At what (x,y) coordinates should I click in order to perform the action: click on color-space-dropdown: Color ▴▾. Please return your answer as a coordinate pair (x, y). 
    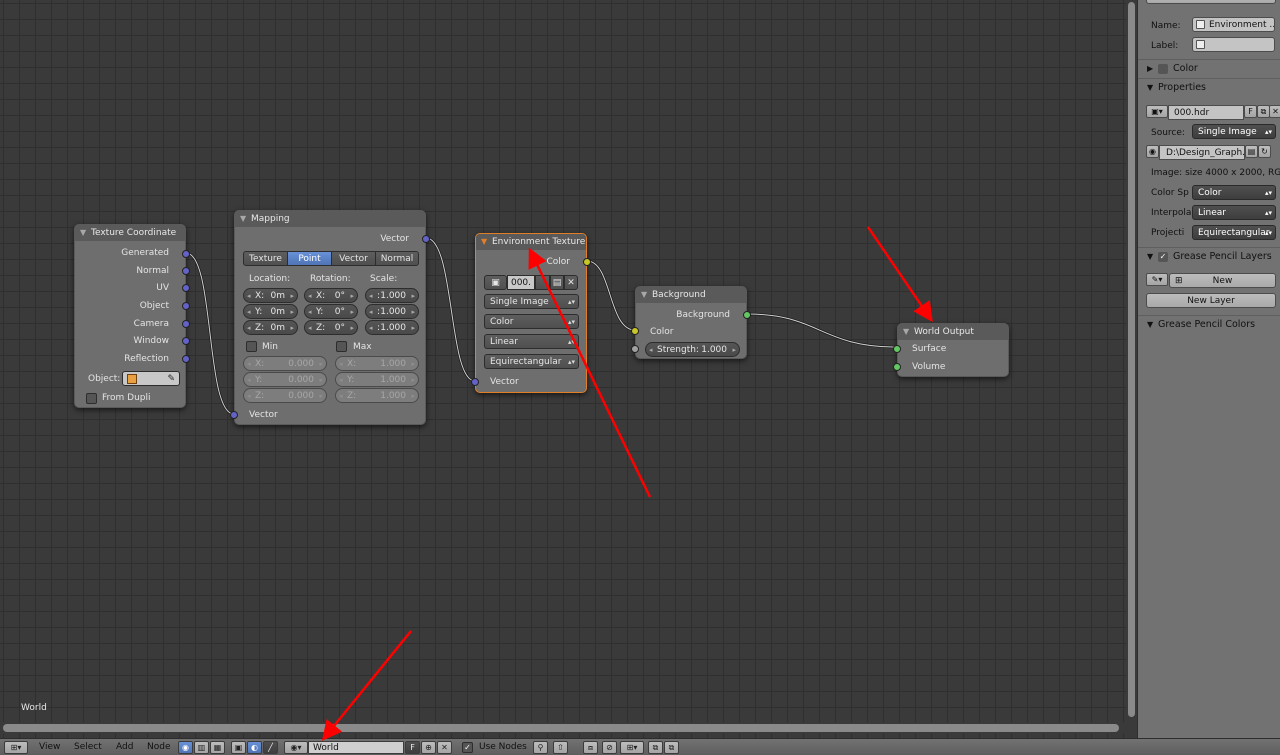
    Looking at the image, I should click on (531, 321).